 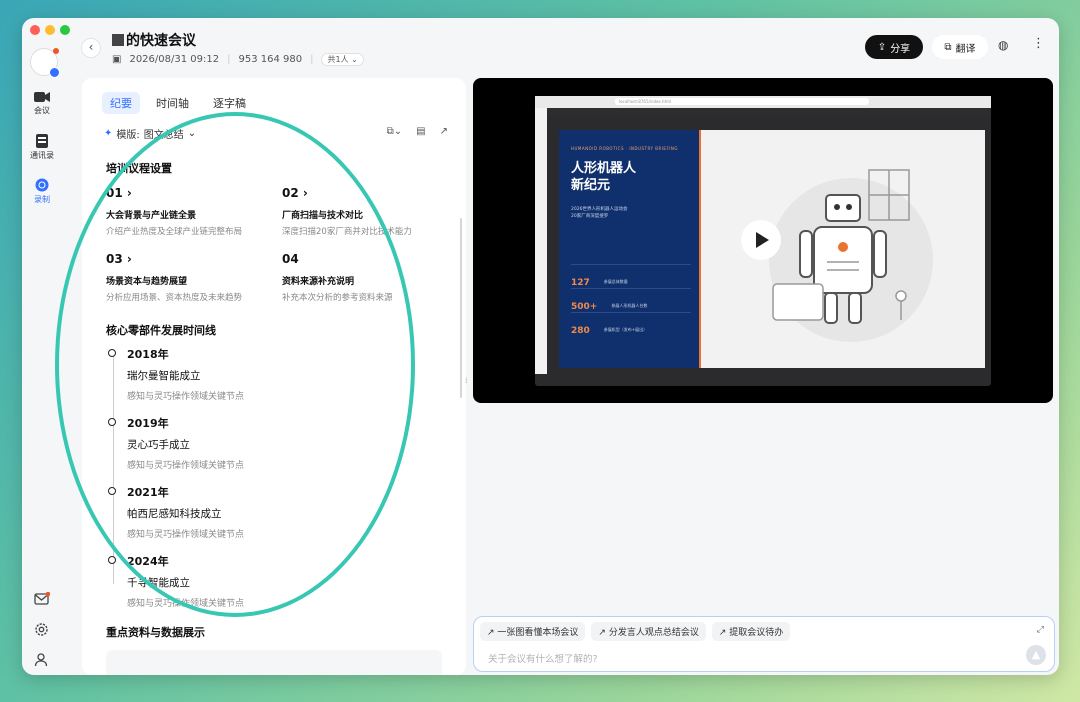 I want to click on tab-transcript: 逐字稿, so click(x=229, y=103).